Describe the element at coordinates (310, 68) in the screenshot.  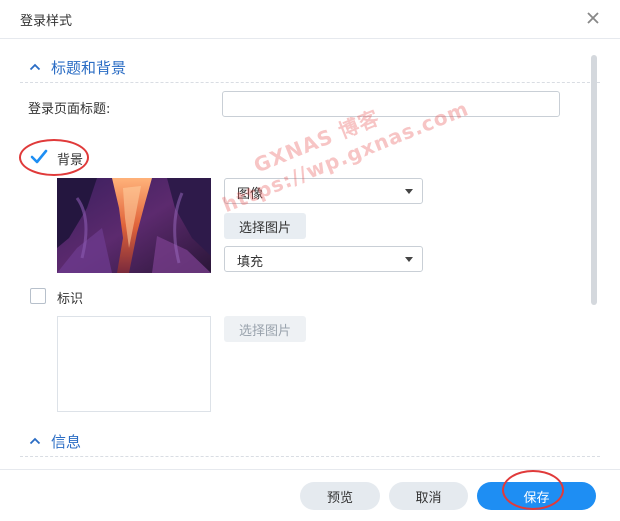
I see `section-title-background: 标题和背景` at that location.